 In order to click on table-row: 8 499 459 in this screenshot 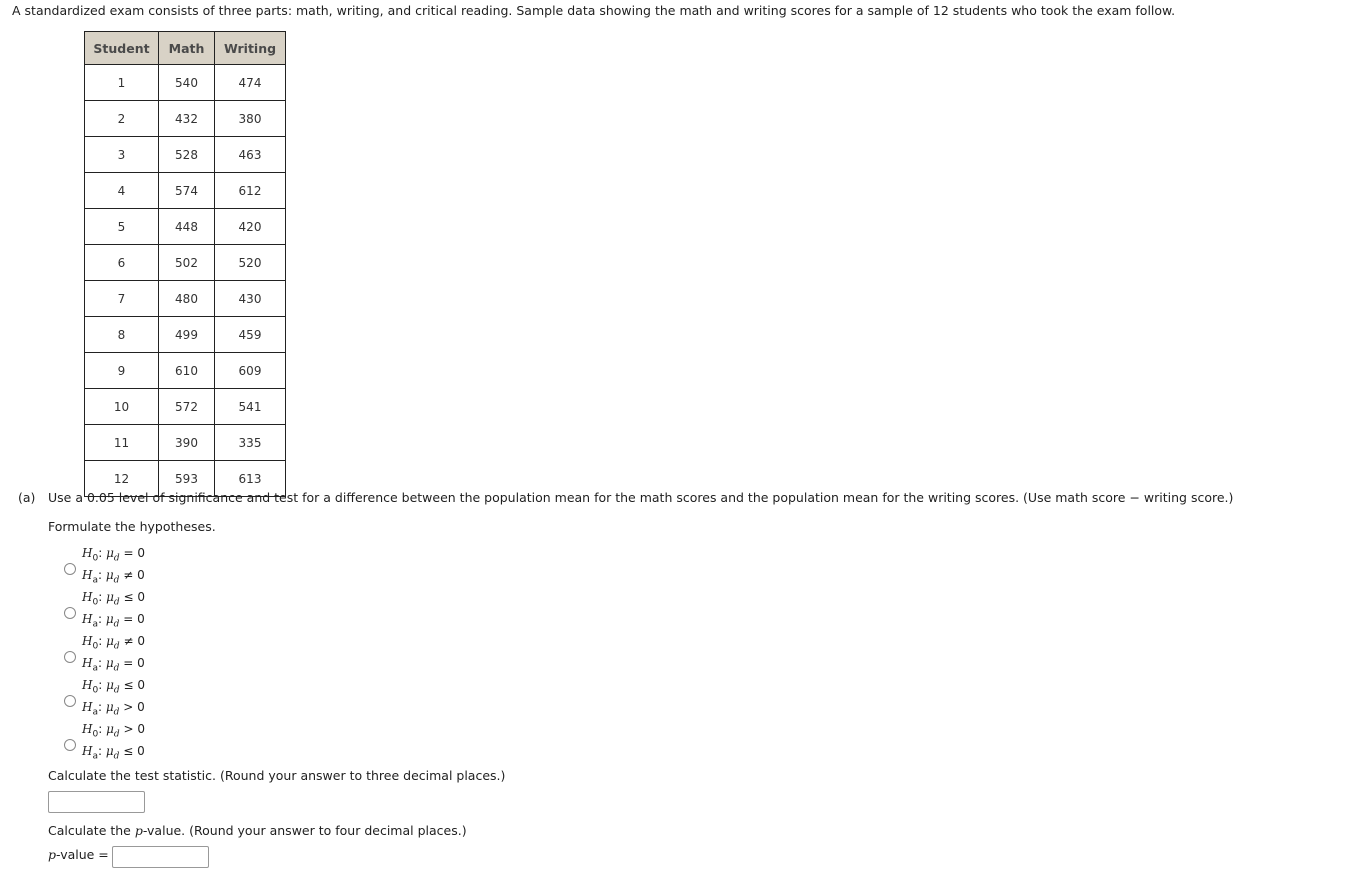, I will do `click(185, 334)`.